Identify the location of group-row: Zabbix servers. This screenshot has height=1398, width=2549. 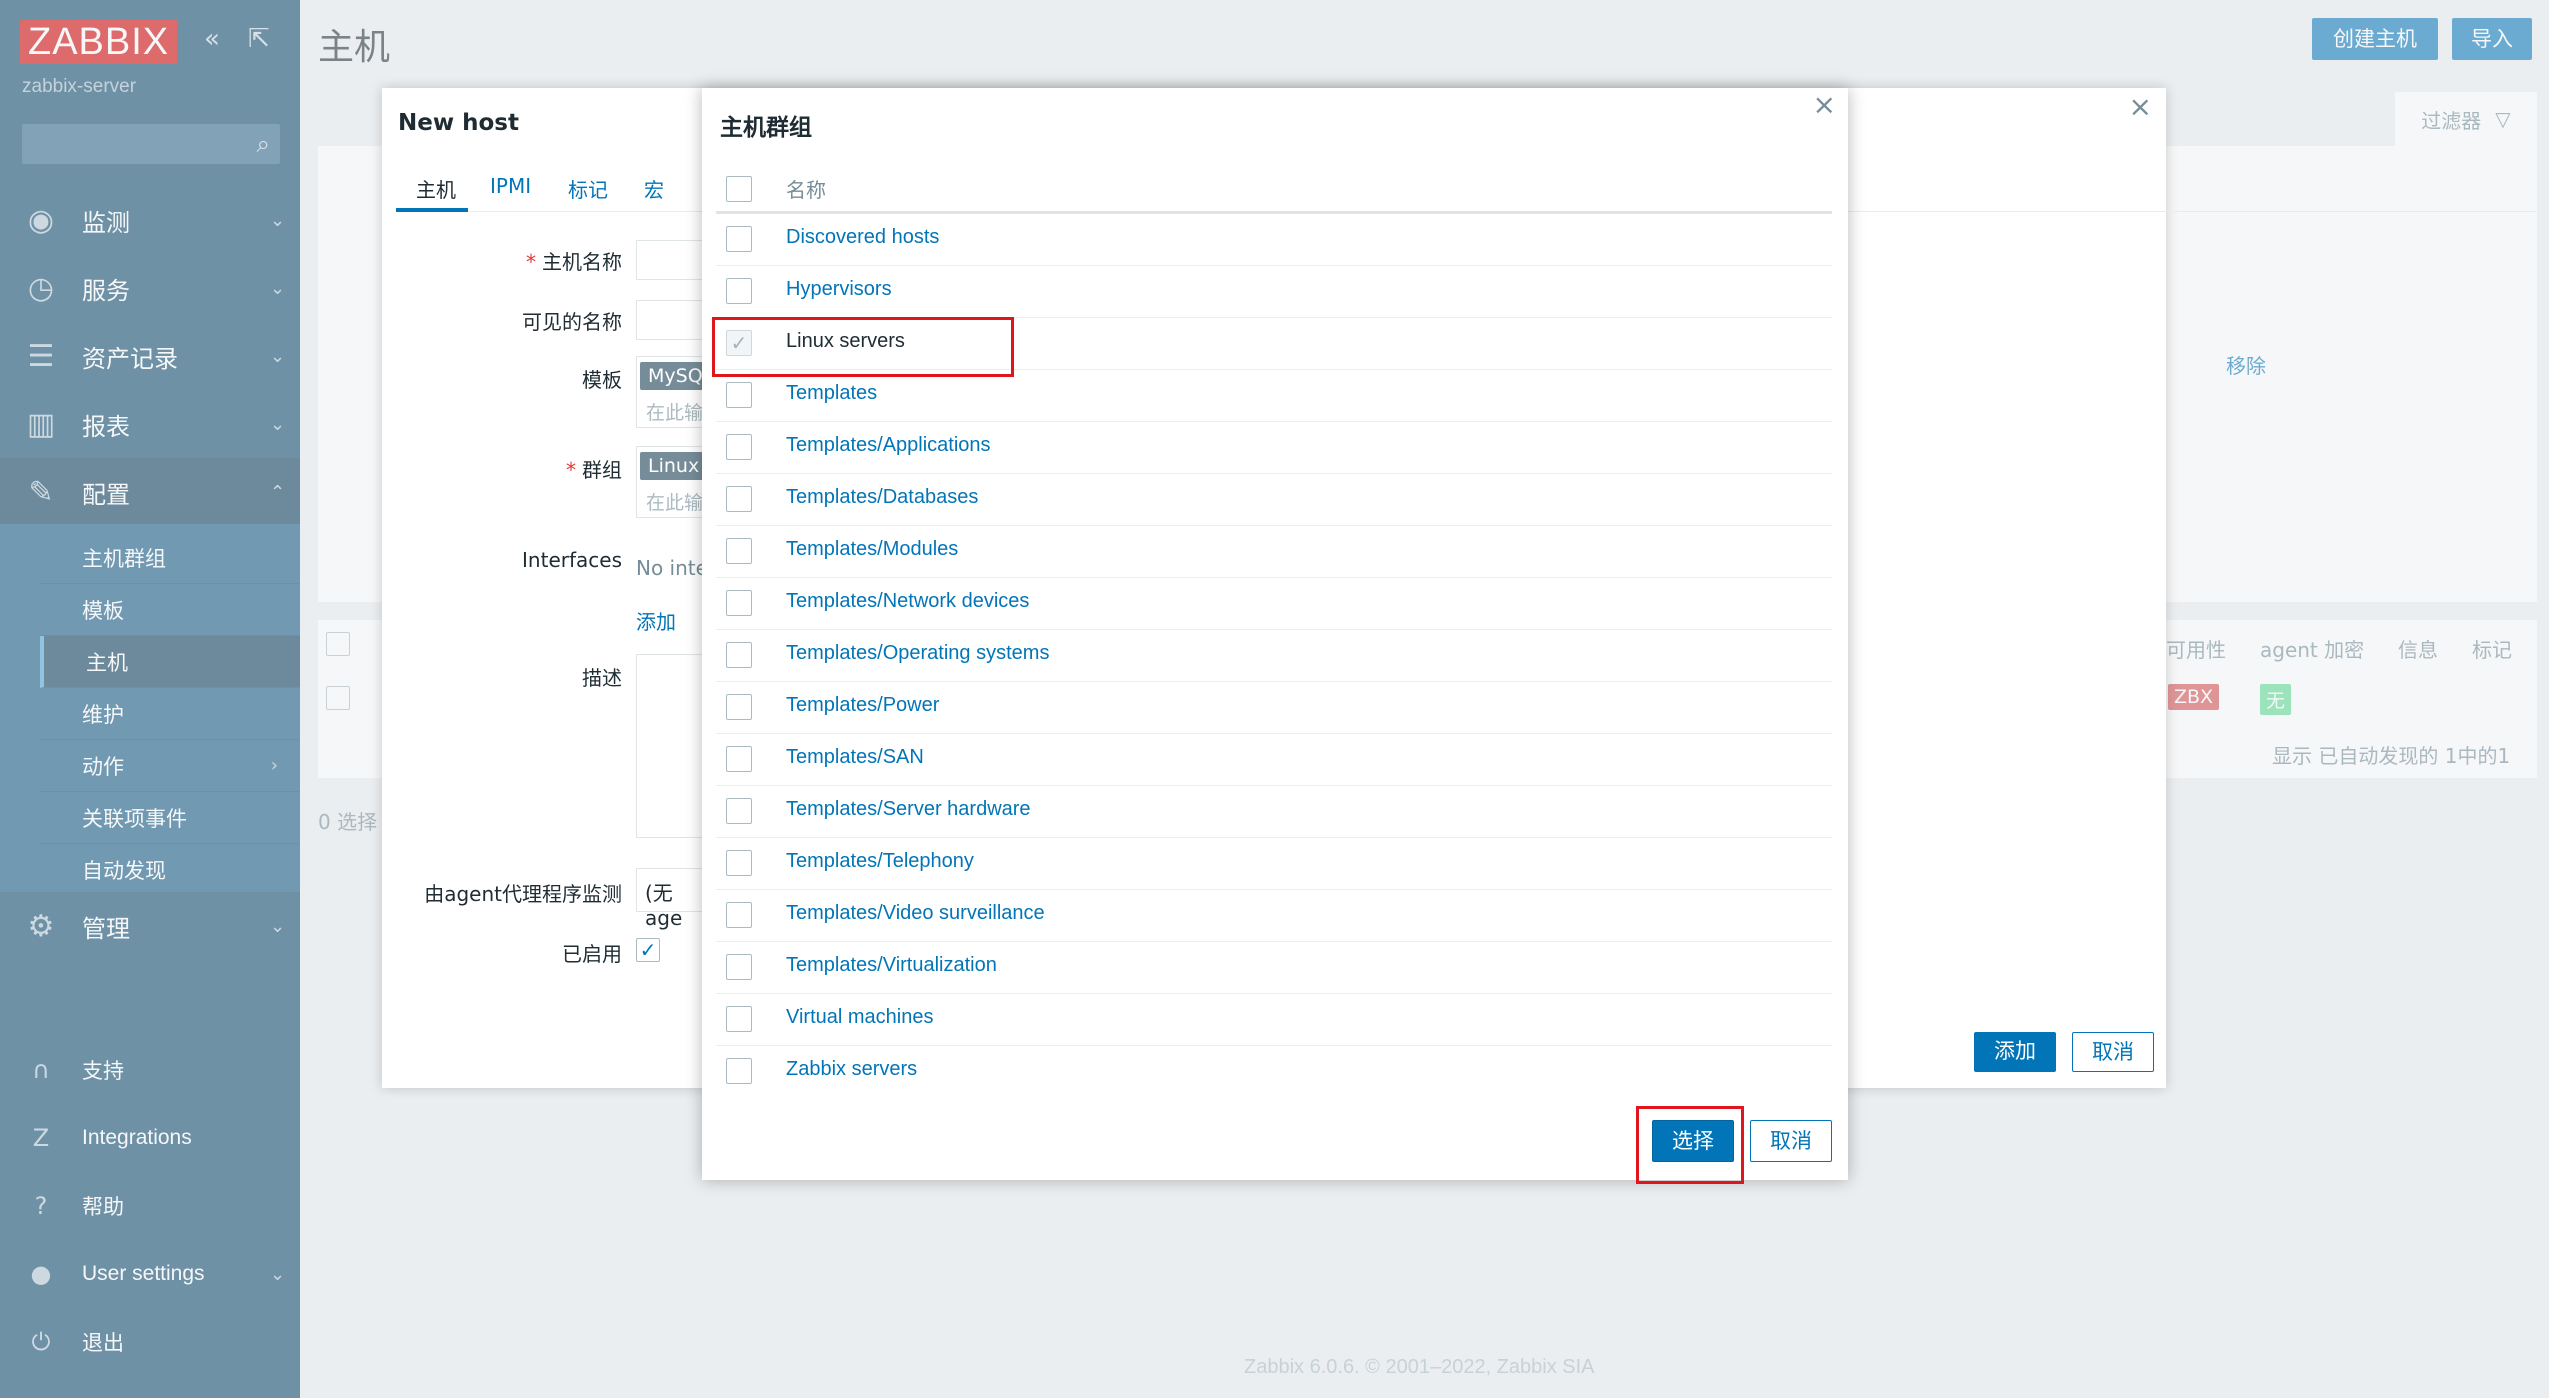
(1274, 1072).